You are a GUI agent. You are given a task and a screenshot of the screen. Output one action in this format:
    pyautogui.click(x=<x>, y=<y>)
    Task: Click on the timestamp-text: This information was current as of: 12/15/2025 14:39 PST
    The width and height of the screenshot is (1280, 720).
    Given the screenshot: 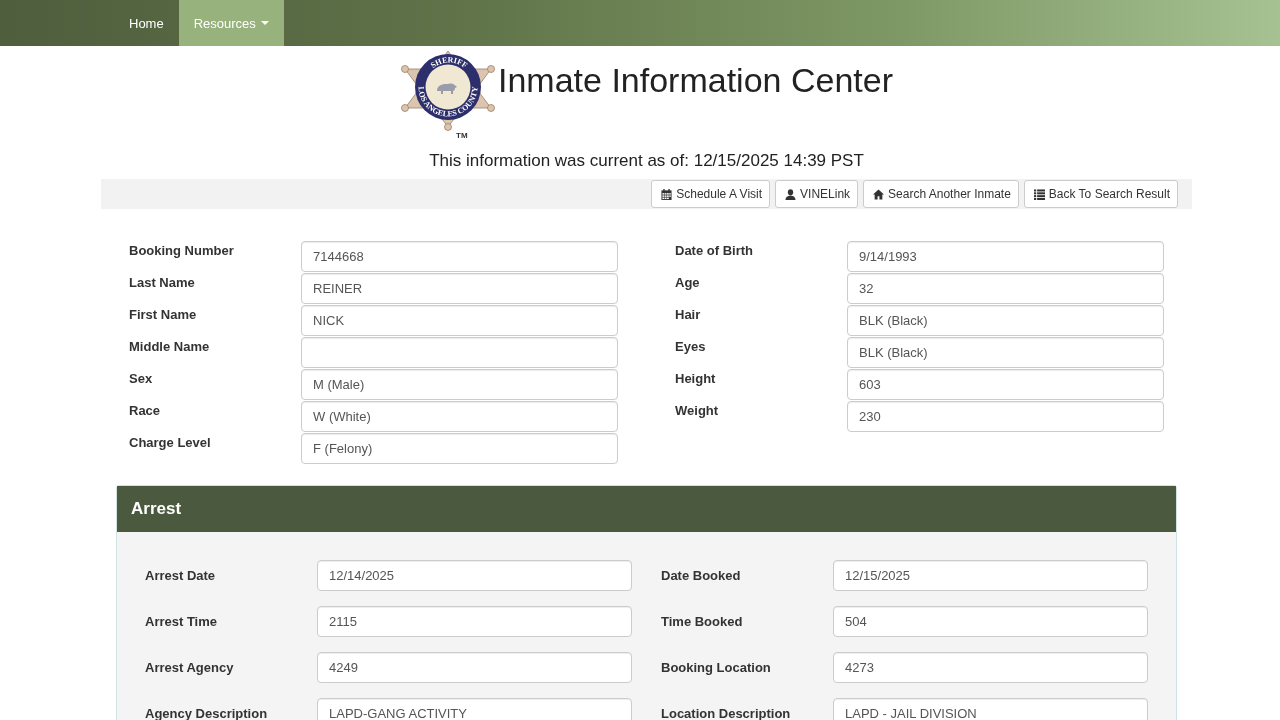 What is the action you would take?
    pyautogui.click(x=646, y=161)
    